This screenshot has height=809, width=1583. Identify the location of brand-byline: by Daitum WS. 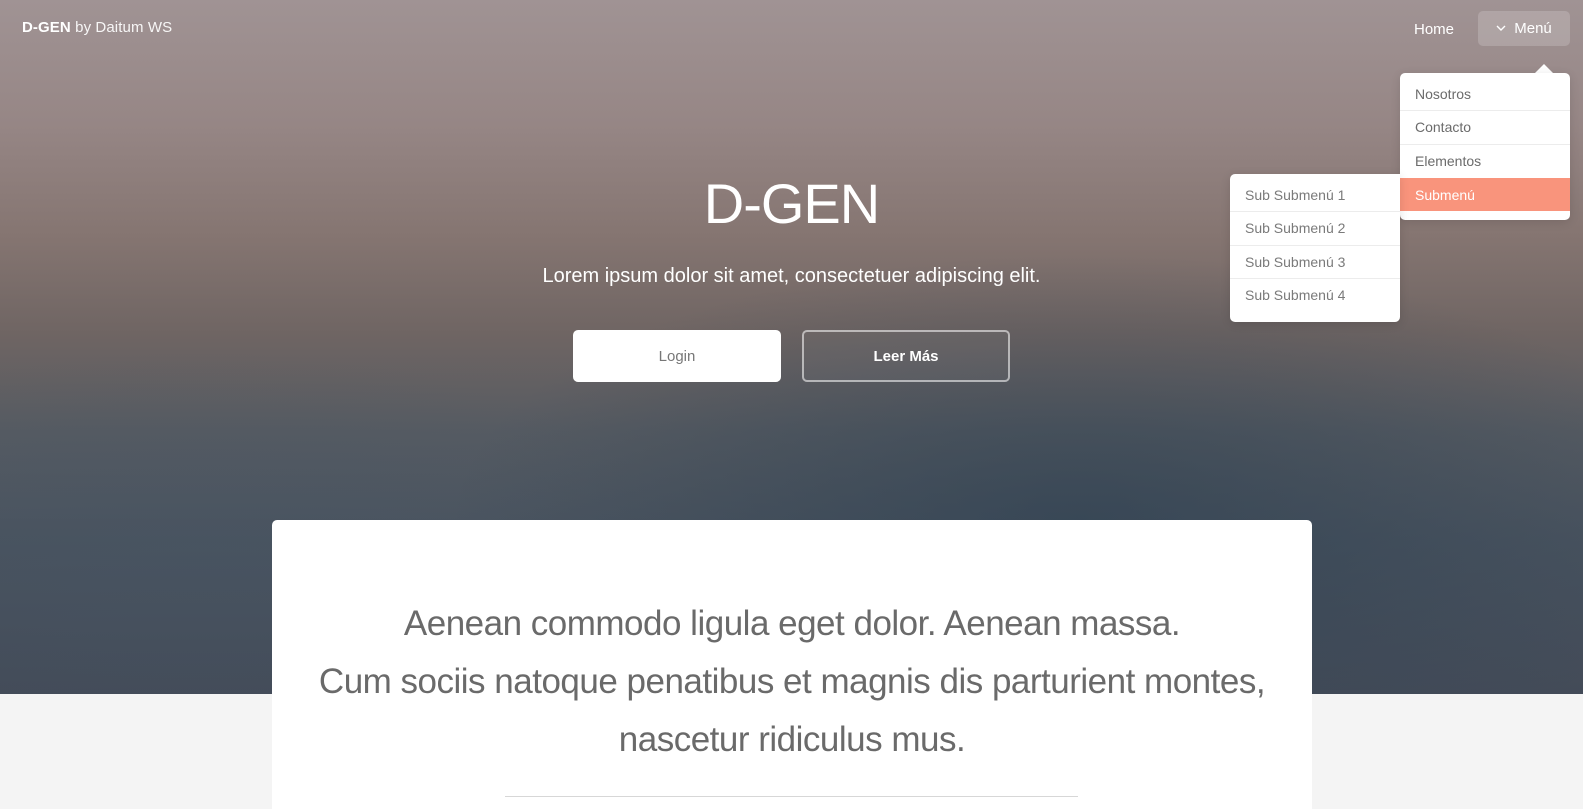
(124, 27).